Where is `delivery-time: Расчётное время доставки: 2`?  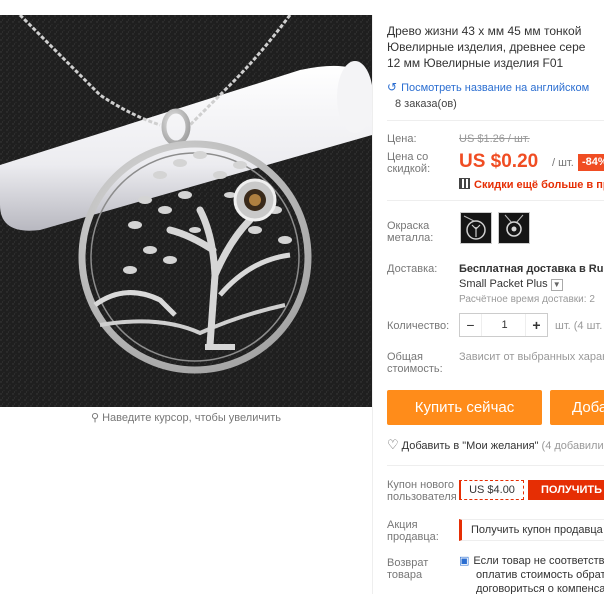 delivery-time: Расчётное время доставки: 2 is located at coordinates (527, 299).